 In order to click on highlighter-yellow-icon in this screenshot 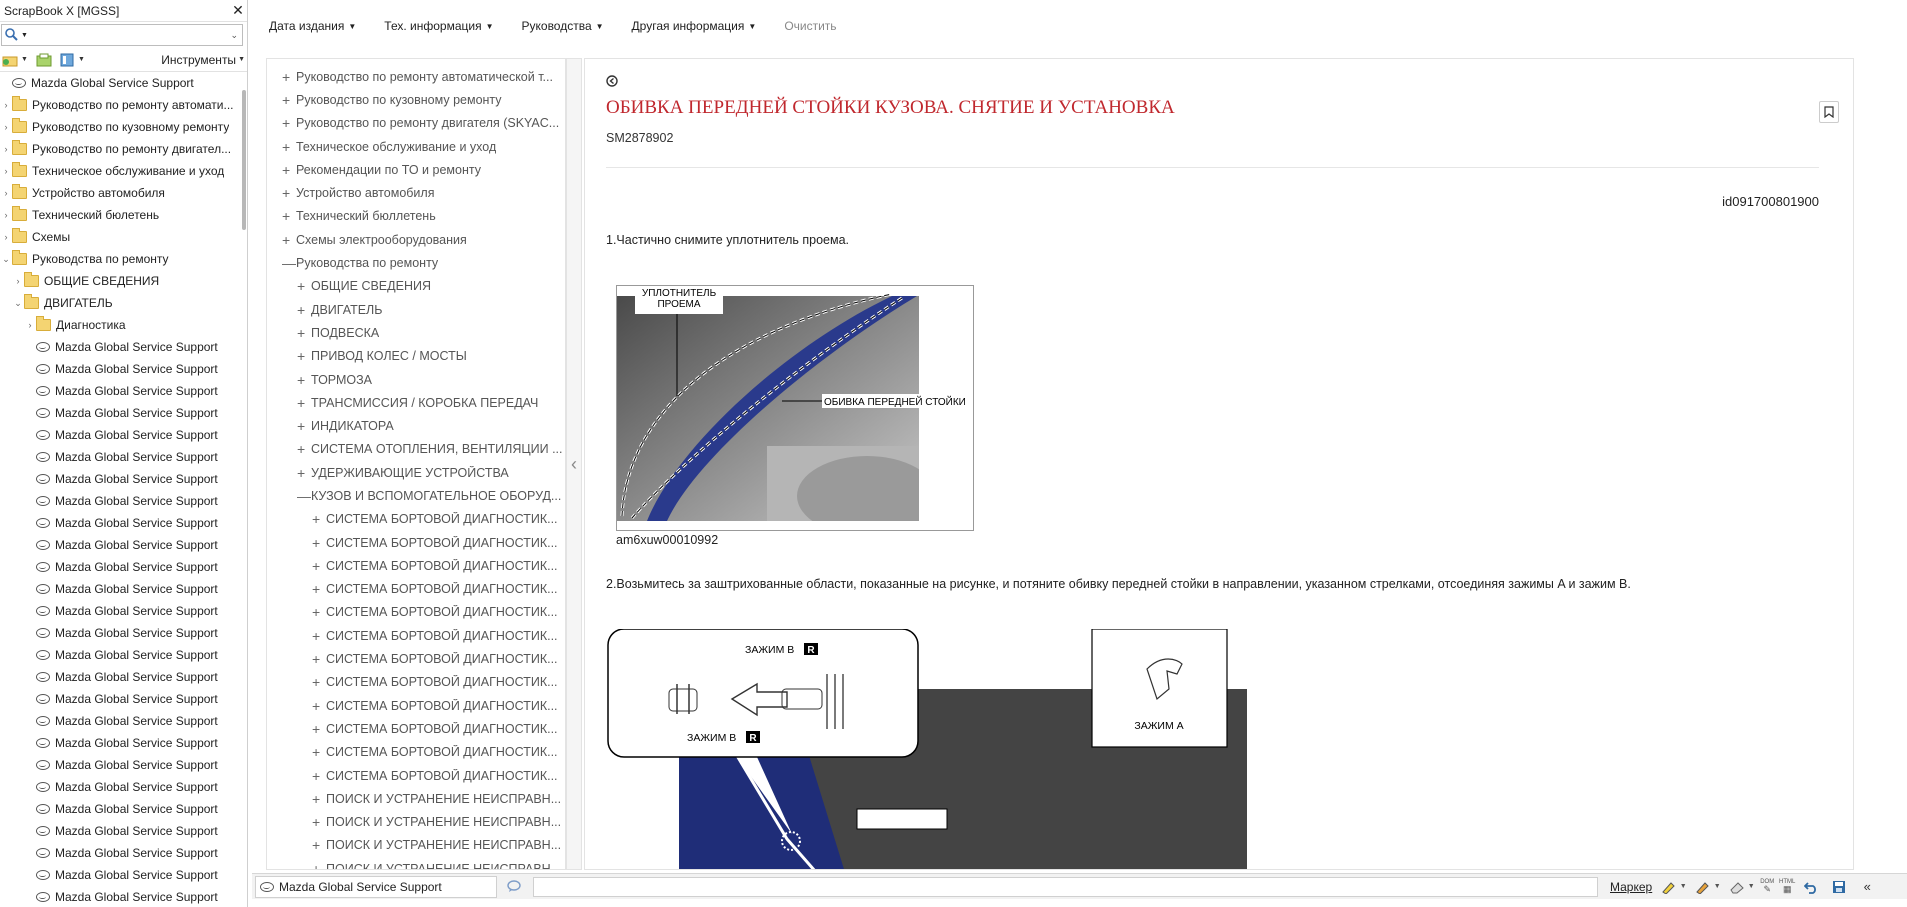, I will do `click(1669, 887)`.